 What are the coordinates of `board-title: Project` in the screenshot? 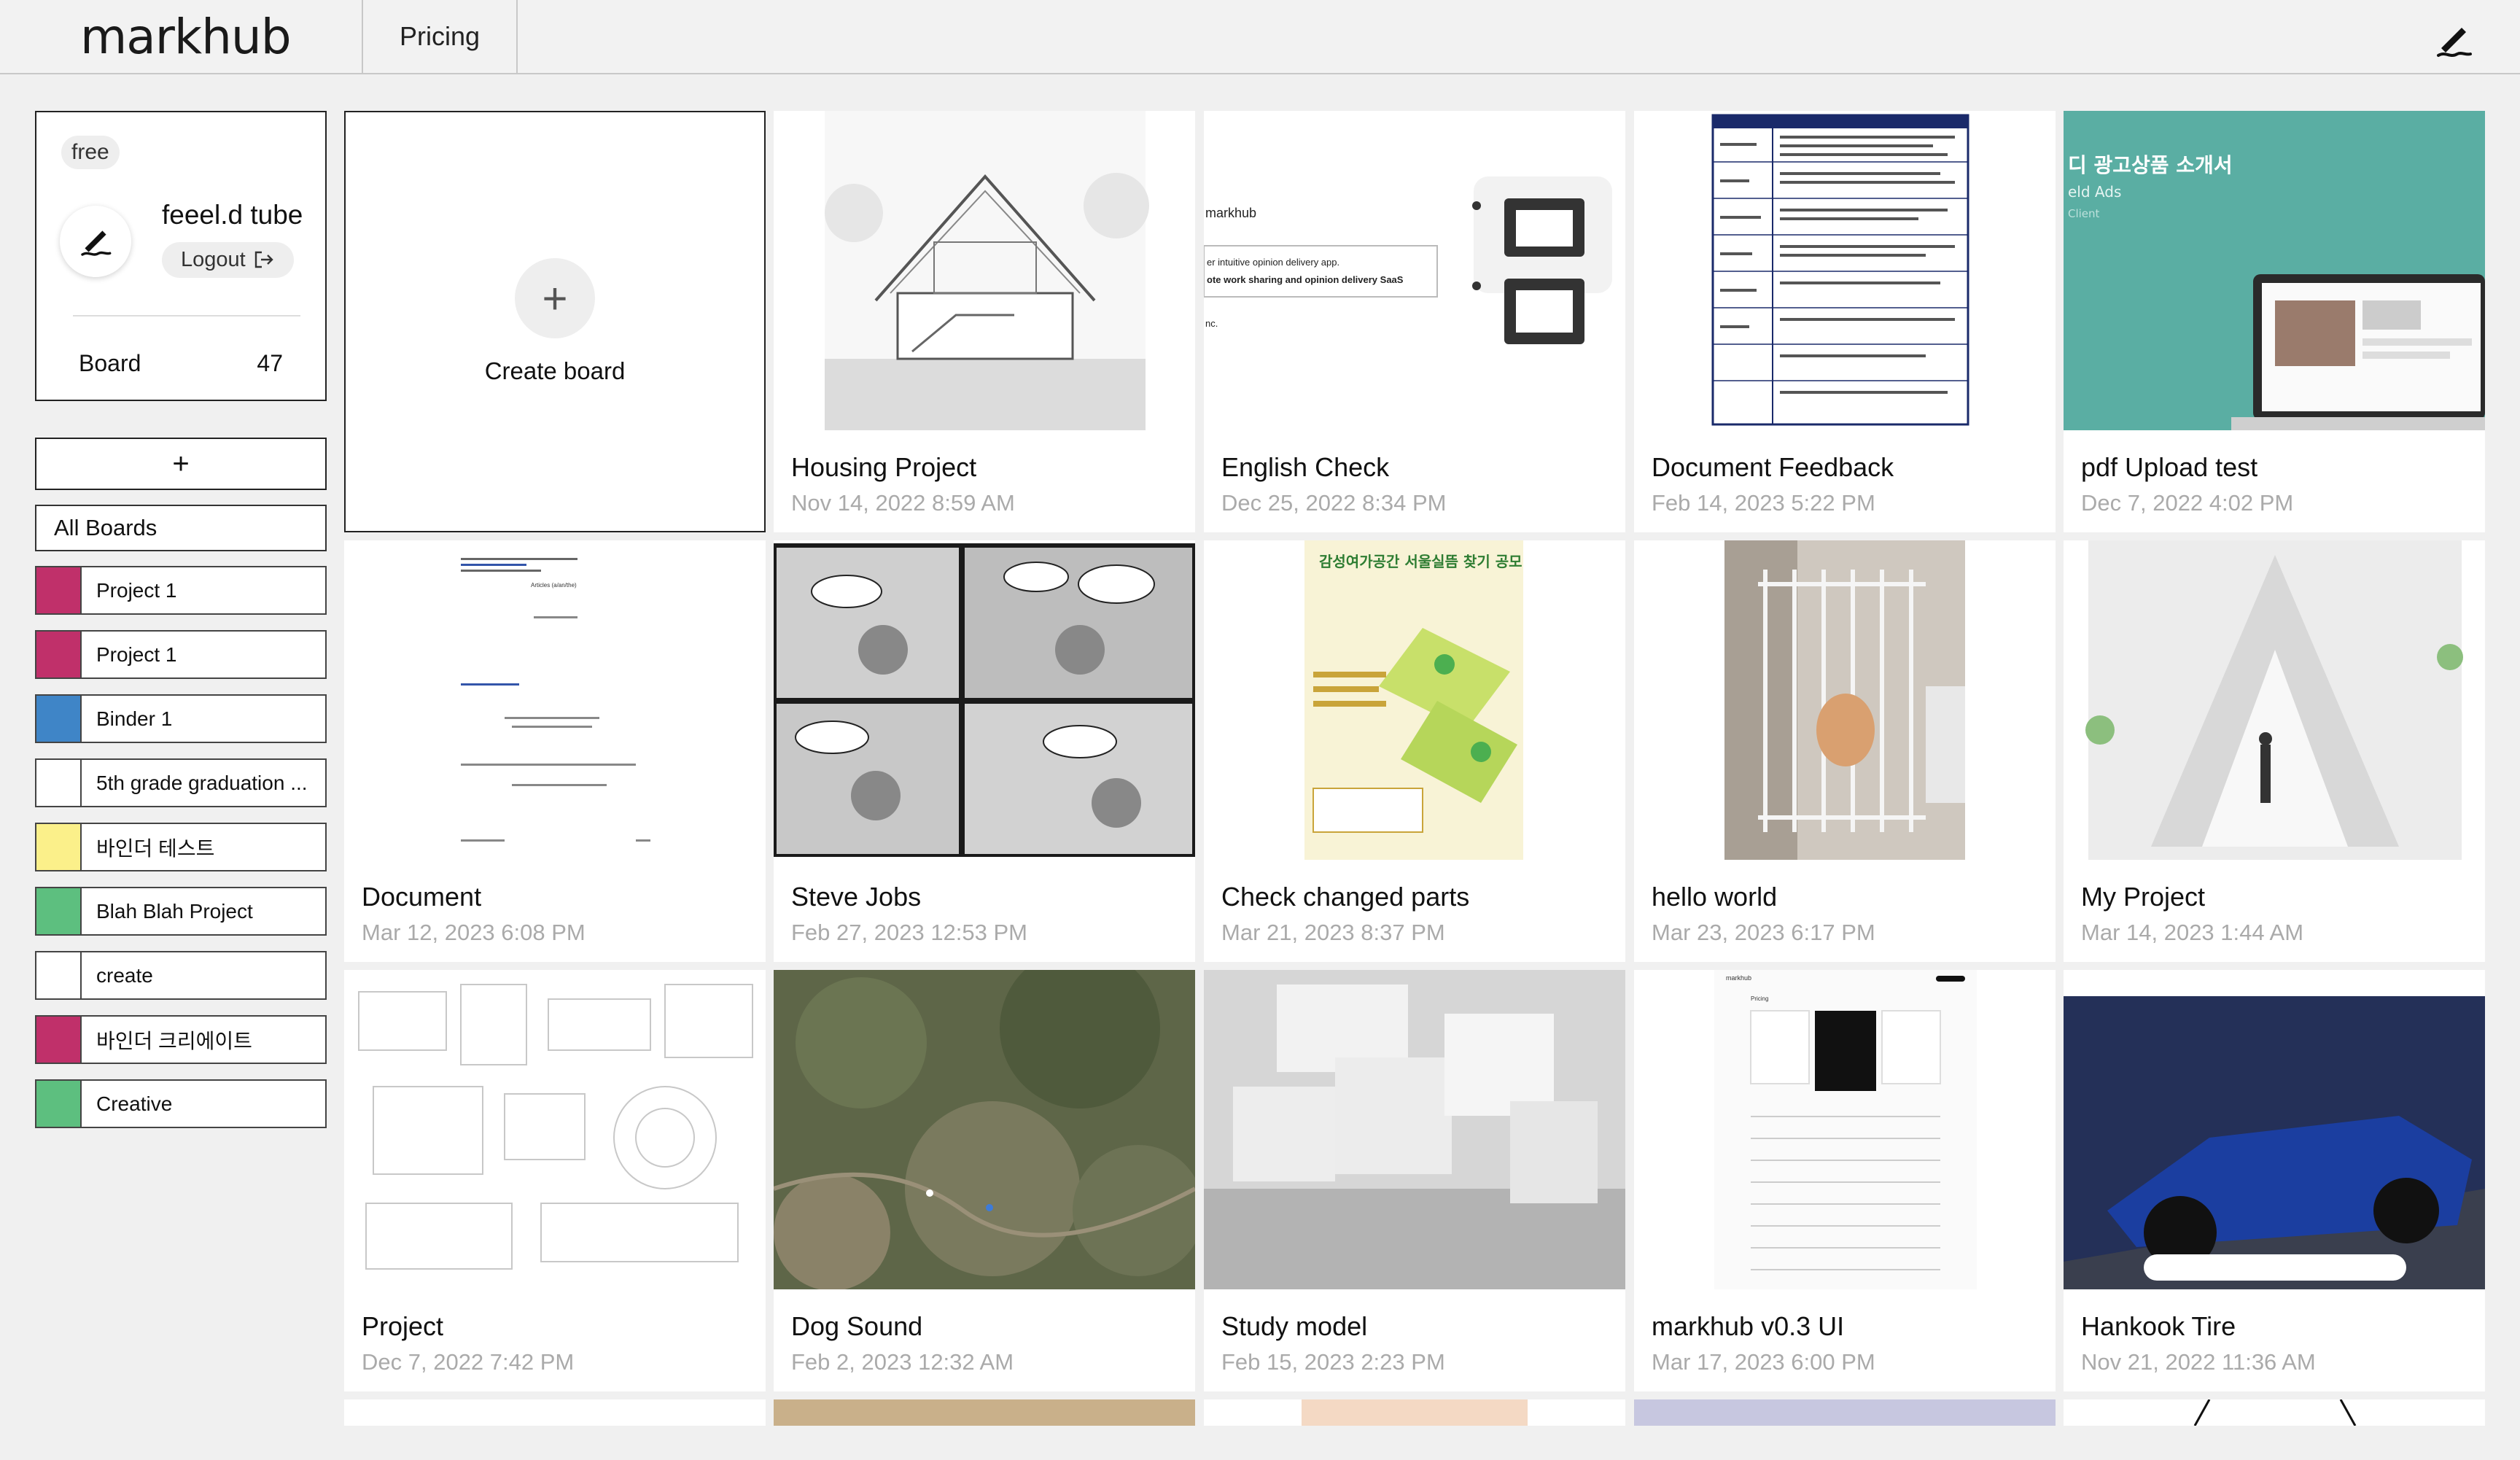 It's located at (403, 1326).